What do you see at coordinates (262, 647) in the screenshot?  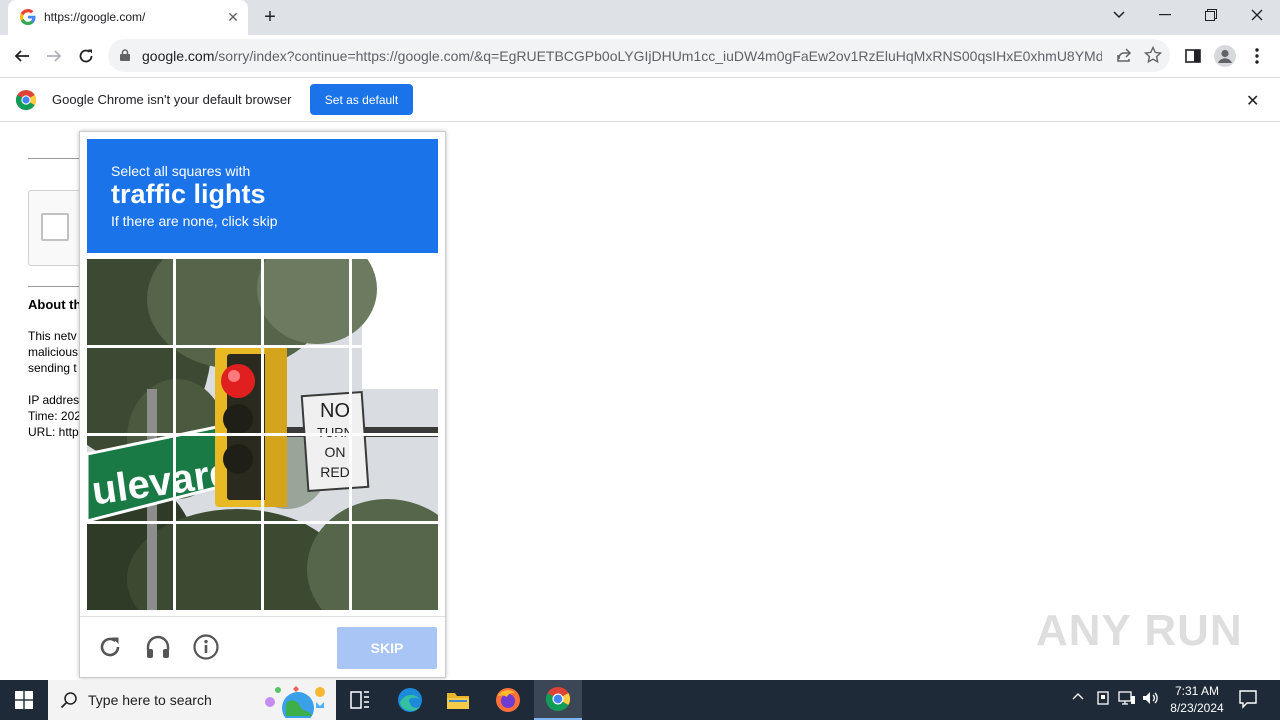 I see `challenge-footer: SKIP` at bounding box center [262, 647].